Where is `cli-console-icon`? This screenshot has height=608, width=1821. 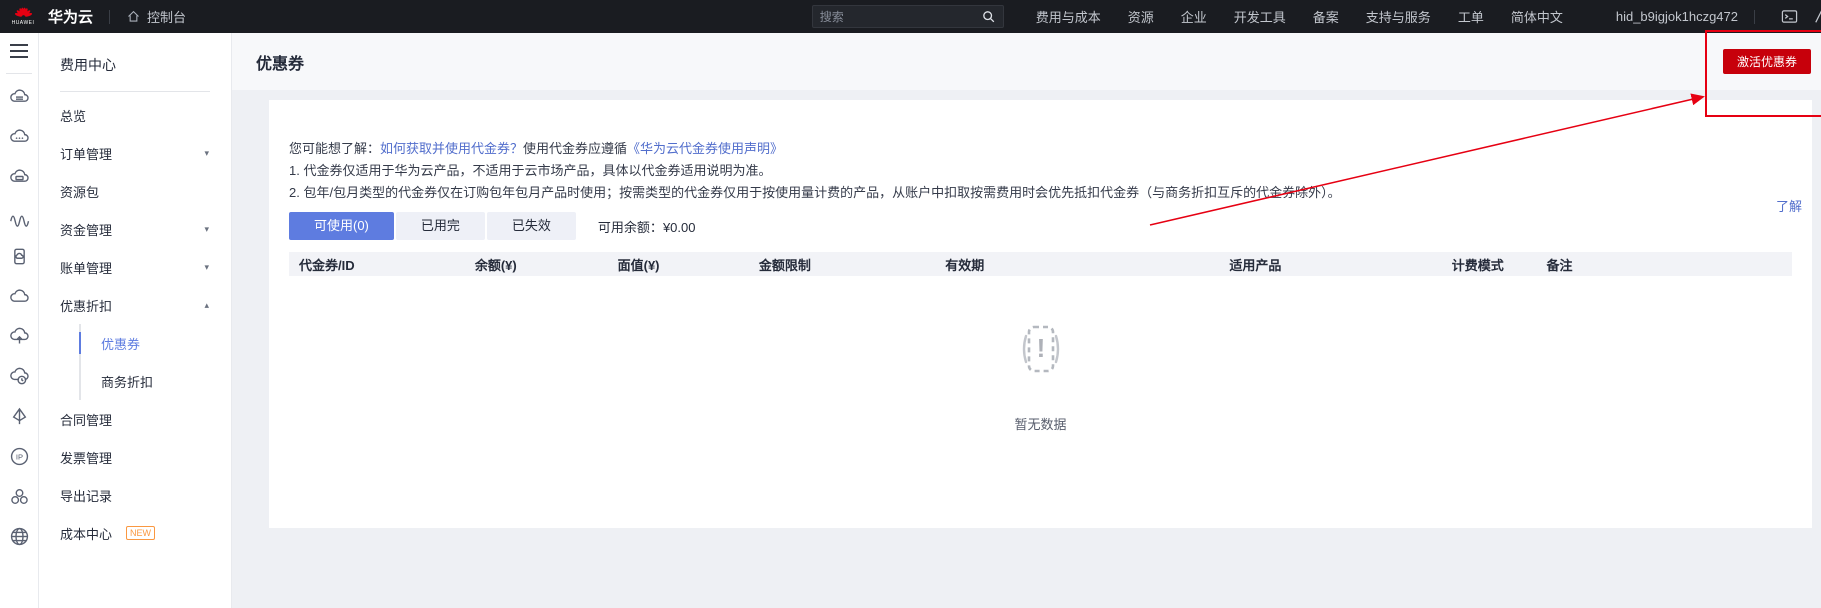 cli-console-icon is located at coordinates (1789, 16).